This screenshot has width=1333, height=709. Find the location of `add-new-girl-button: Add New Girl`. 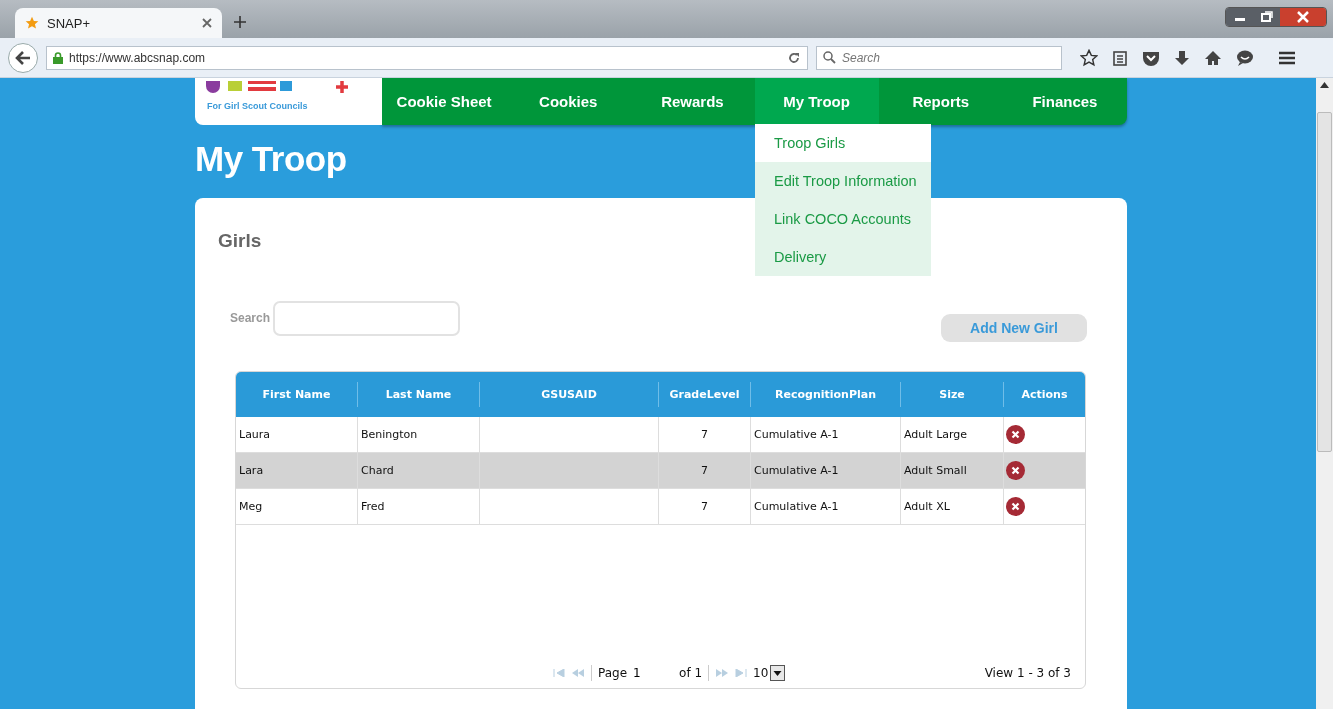

add-new-girl-button: Add New Girl is located at coordinates (1014, 328).